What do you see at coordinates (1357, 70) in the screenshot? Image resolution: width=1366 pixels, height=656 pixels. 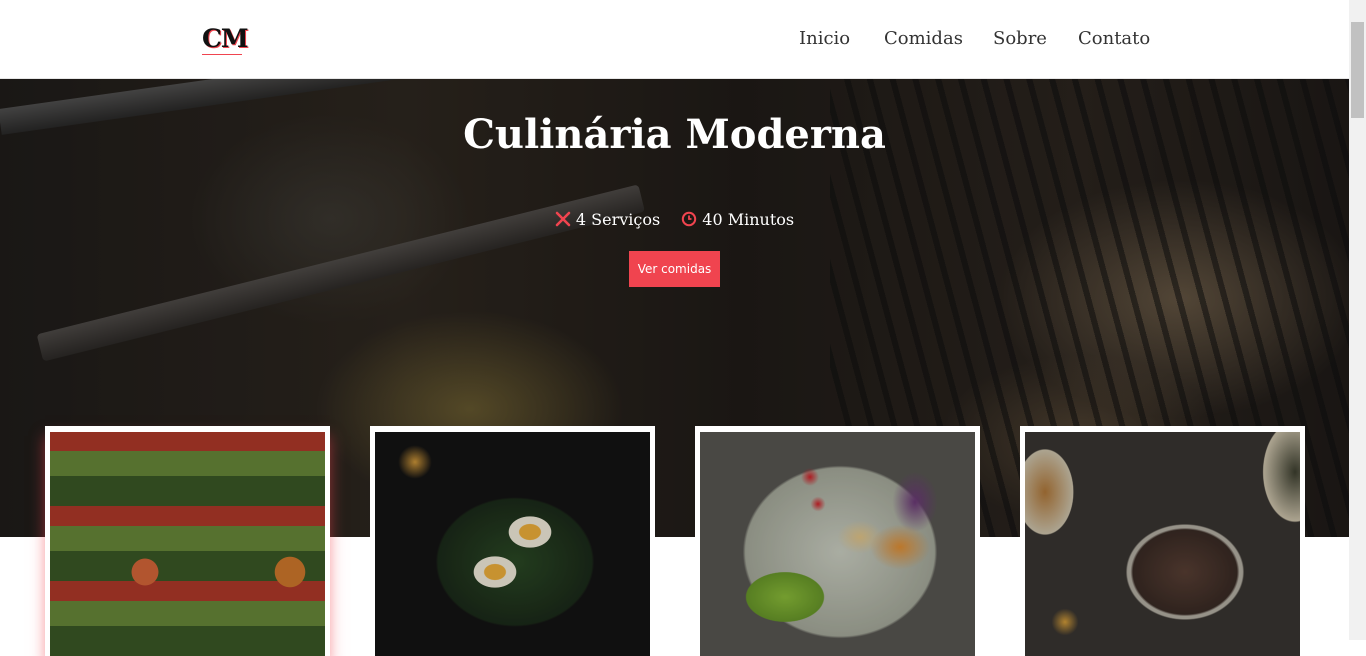 I see `scrollbar-thumb` at bounding box center [1357, 70].